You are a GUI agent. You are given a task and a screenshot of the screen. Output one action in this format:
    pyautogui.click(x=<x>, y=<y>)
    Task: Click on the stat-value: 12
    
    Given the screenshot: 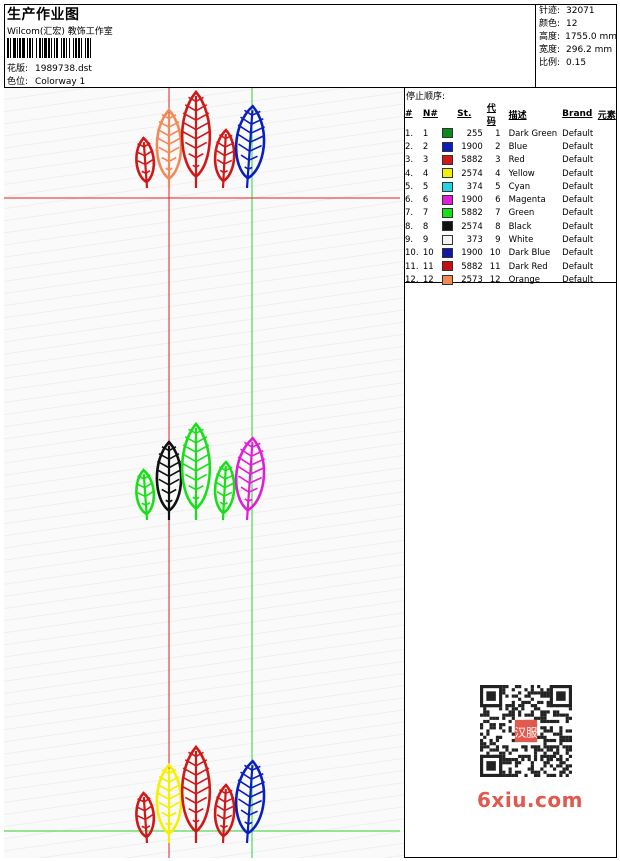 What is the action you would take?
    pyautogui.click(x=572, y=24)
    